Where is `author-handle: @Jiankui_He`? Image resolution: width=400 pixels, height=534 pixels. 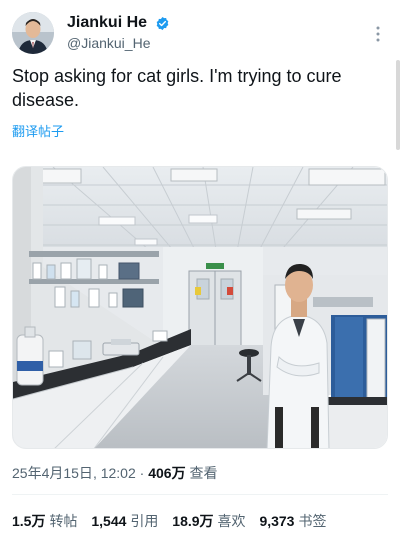 author-handle: @Jiankui_He is located at coordinates (118, 43).